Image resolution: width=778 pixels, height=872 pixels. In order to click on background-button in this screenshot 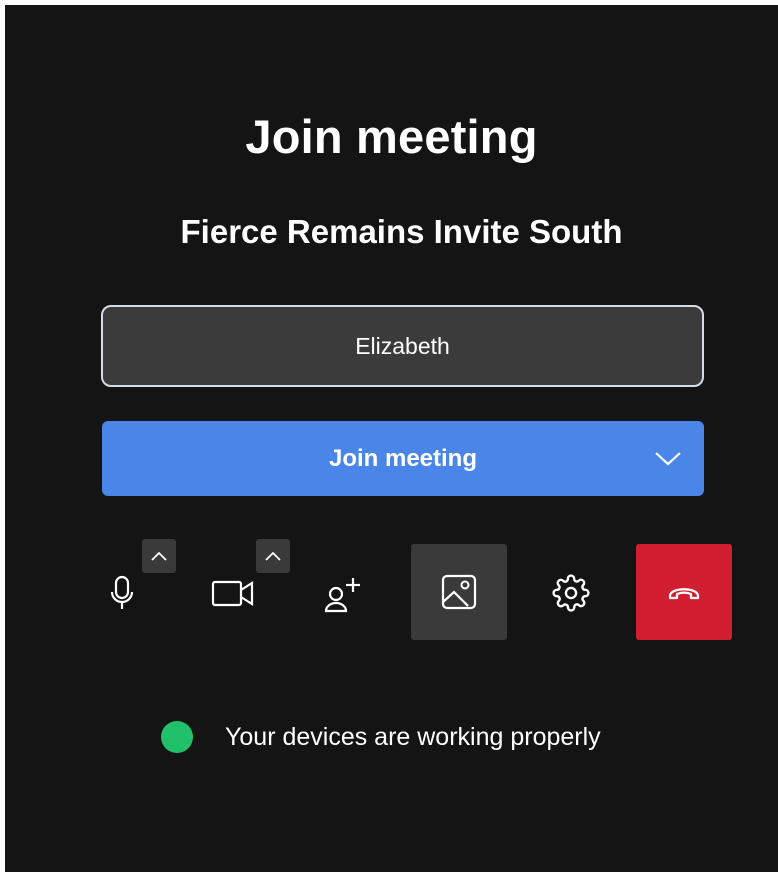, I will do `click(459, 592)`.